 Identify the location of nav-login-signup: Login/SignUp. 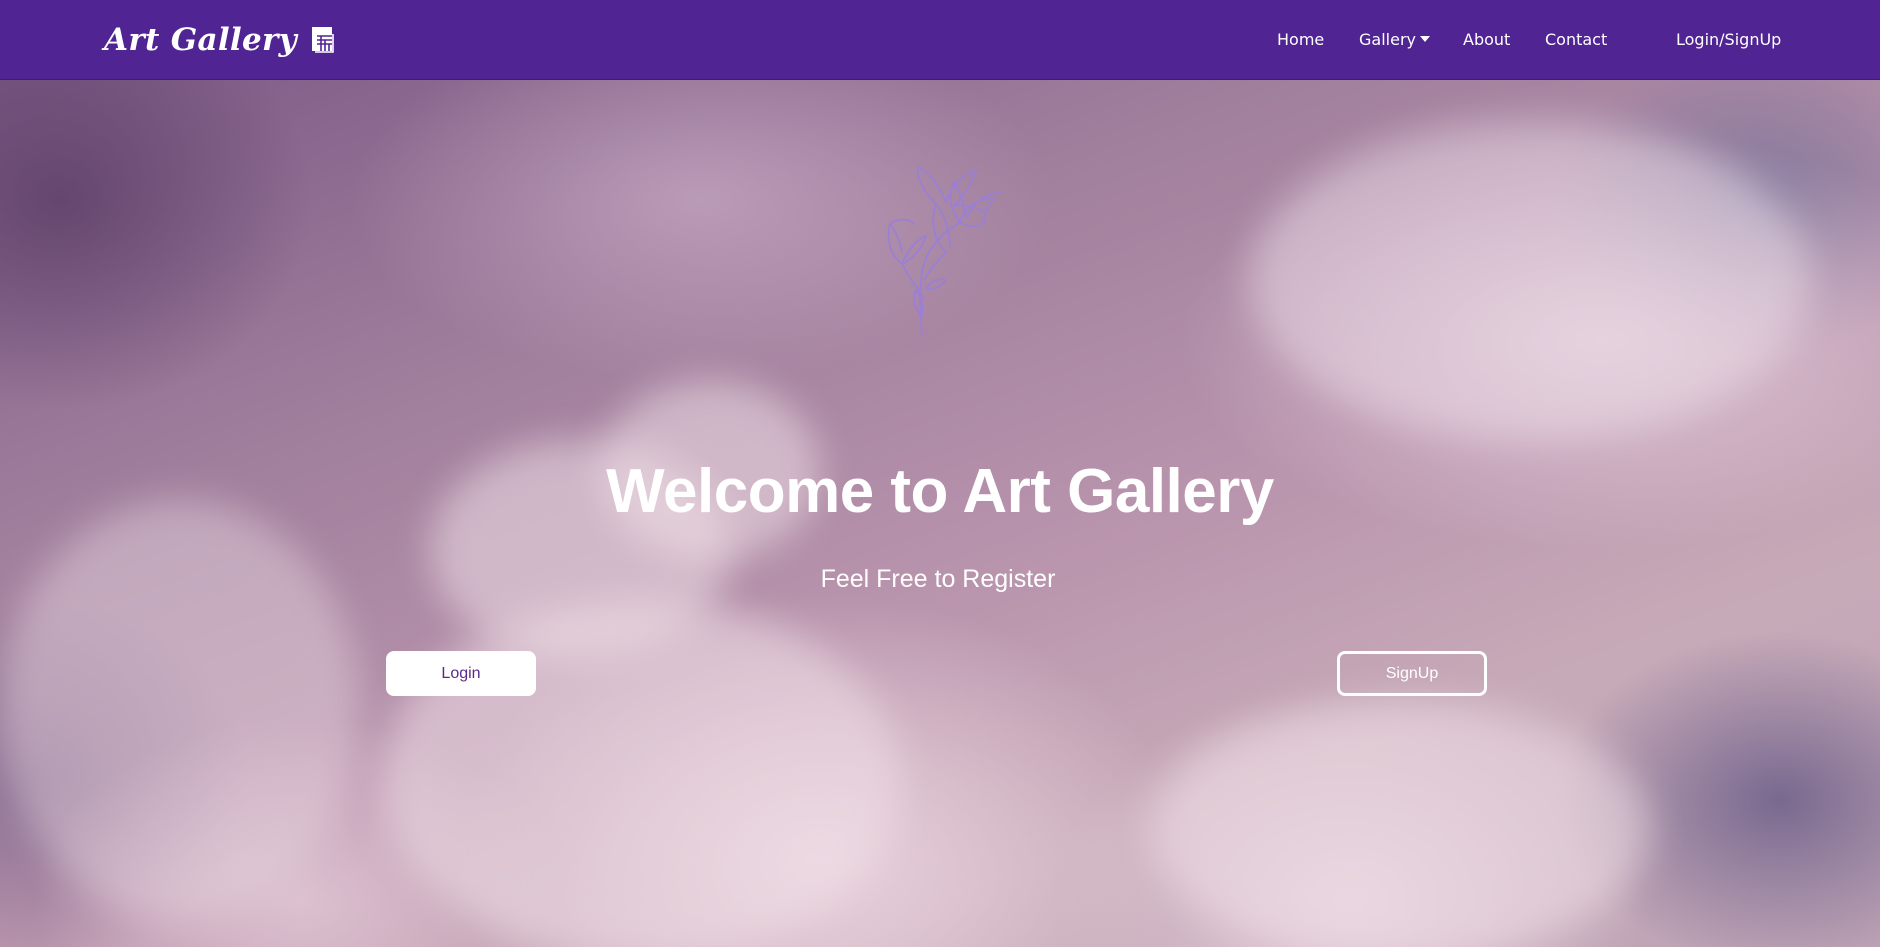
(1728, 40).